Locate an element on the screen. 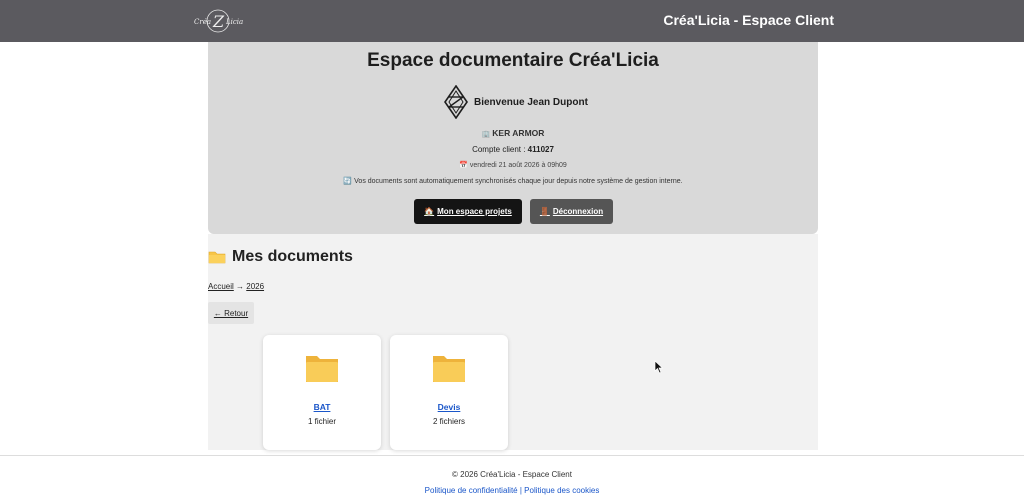 This screenshot has height=497, width=1024. welcome-row: Bienvenue Jean Dupont is located at coordinates (516, 102).